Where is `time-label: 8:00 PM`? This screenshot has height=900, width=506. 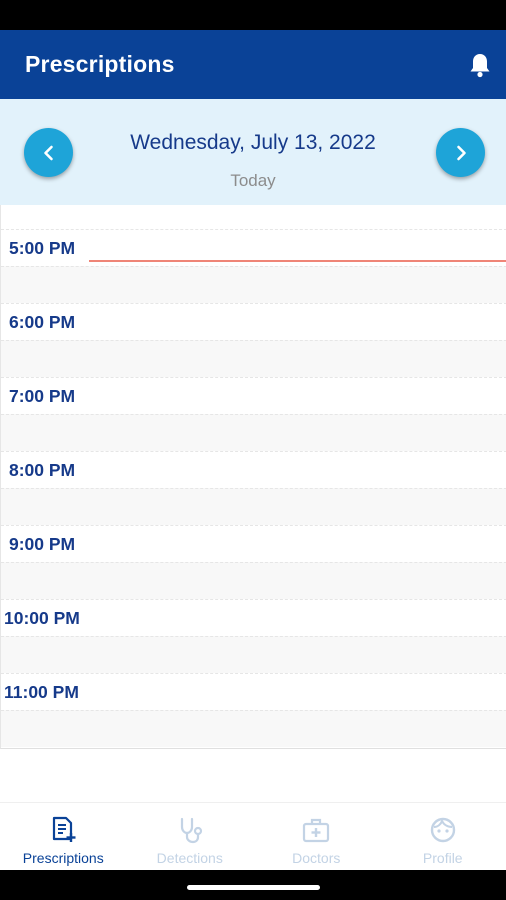
time-label: 8:00 PM is located at coordinates (42, 470).